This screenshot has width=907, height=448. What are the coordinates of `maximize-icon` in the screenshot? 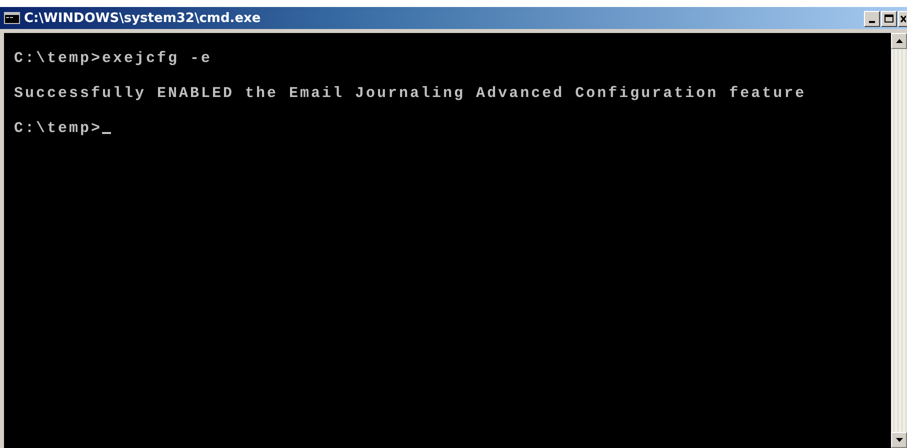 It's located at (889, 19).